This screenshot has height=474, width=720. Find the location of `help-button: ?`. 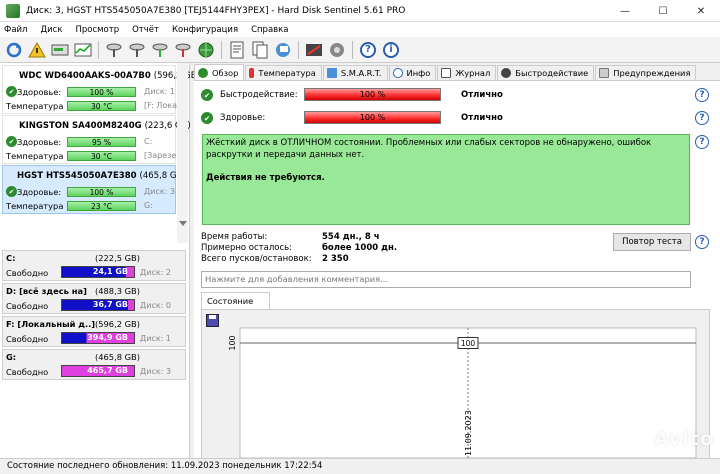

help-button: ? is located at coordinates (368, 50).